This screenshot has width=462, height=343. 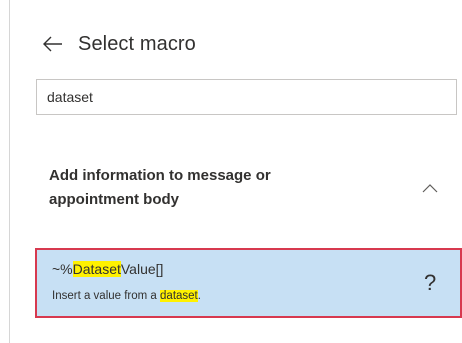 I want to click on help-button: ?, so click(x=430, y=283).